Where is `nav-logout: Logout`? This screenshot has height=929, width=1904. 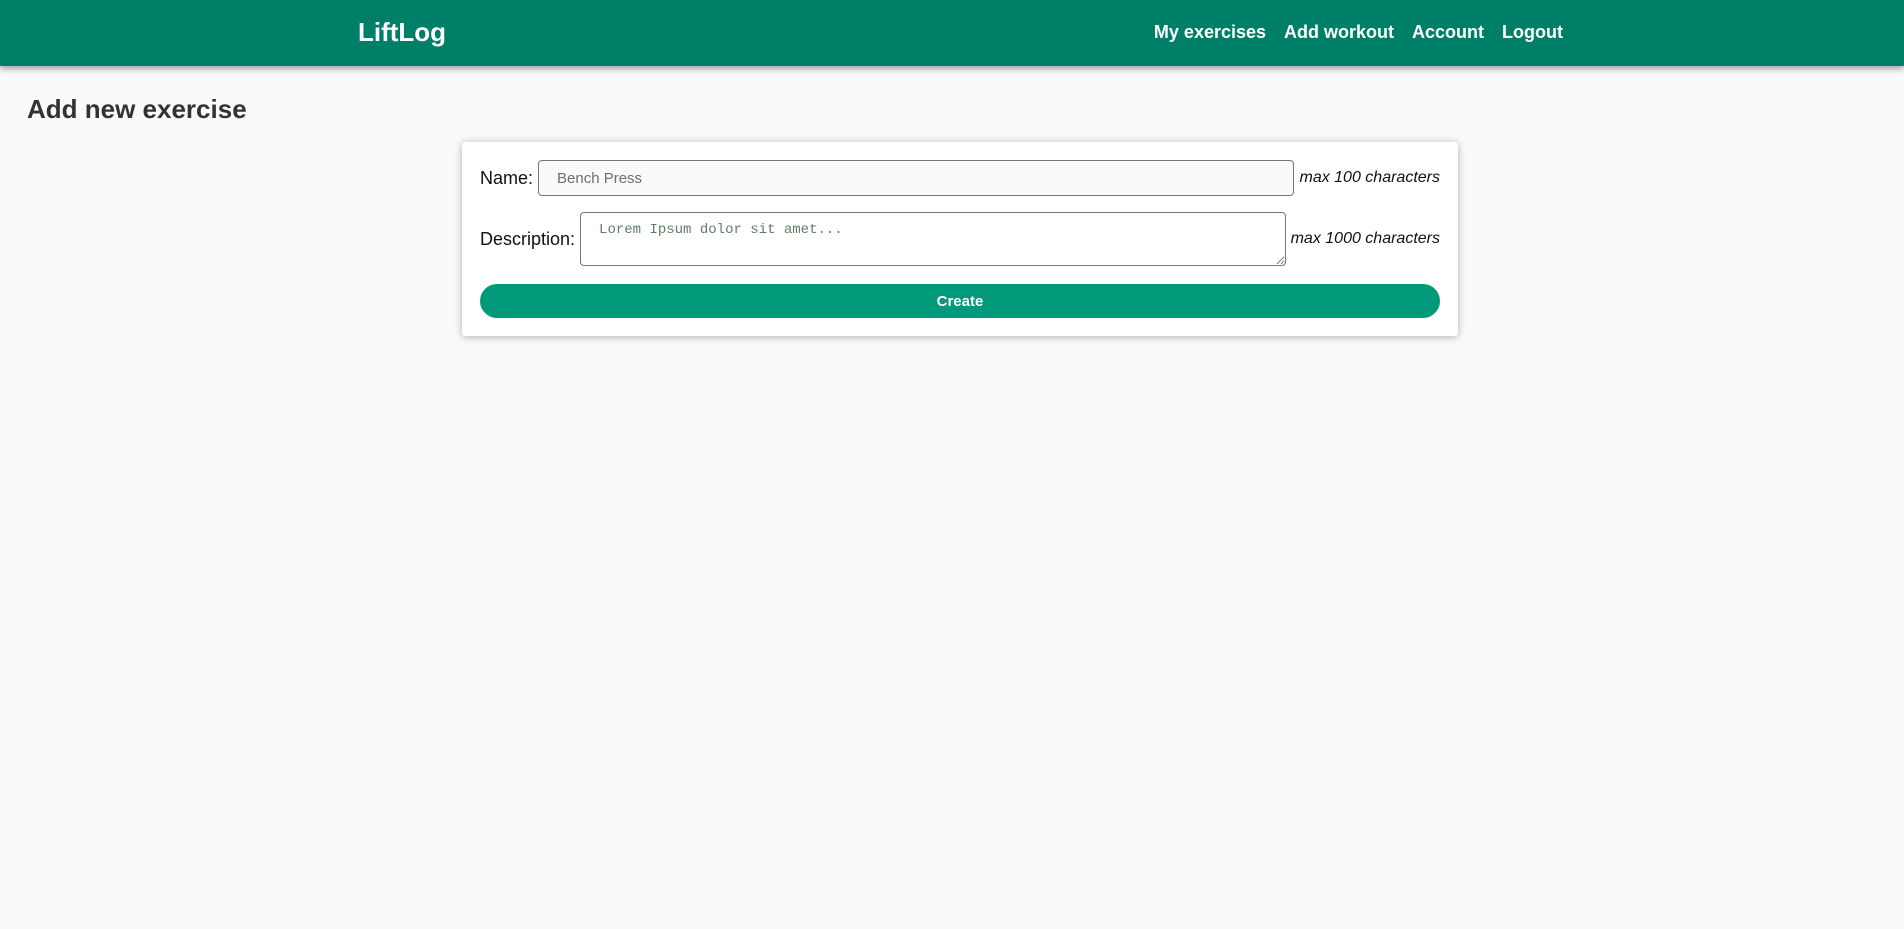
nav-logout: Logout is located at coordinates (1532, 32).